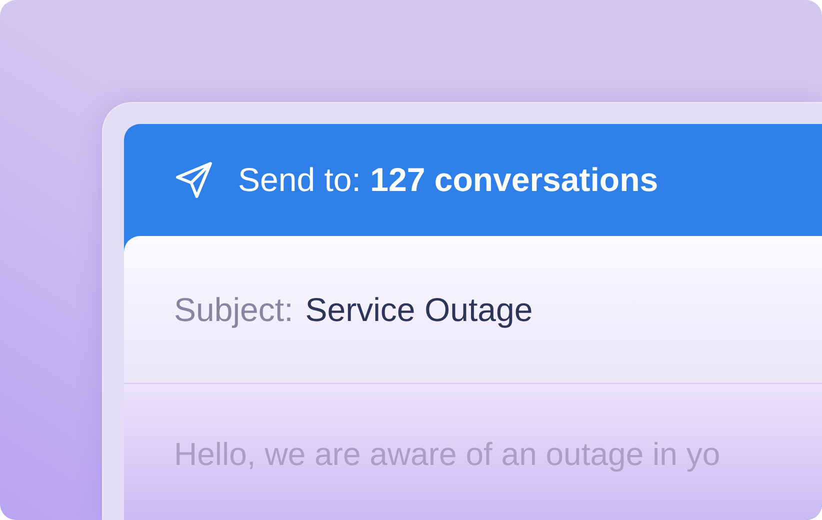 This screenshot has height=520, width=822. What do you see at coordinates (234, 310) in the screenshot?
I see `subject-label: Subject:` at bounding box center [234, 310].